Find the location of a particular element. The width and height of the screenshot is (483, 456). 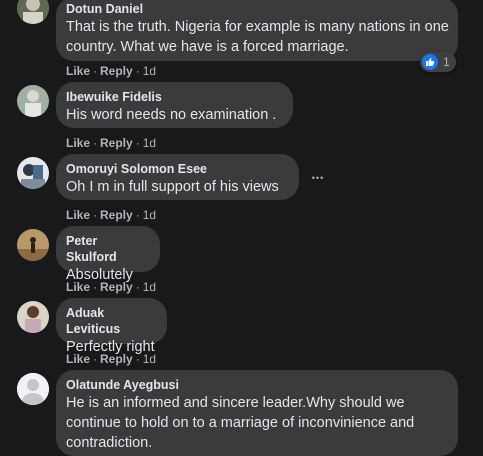

comment-bubble: Peter Skulford Absolutely is located at coordinates (108, 254).